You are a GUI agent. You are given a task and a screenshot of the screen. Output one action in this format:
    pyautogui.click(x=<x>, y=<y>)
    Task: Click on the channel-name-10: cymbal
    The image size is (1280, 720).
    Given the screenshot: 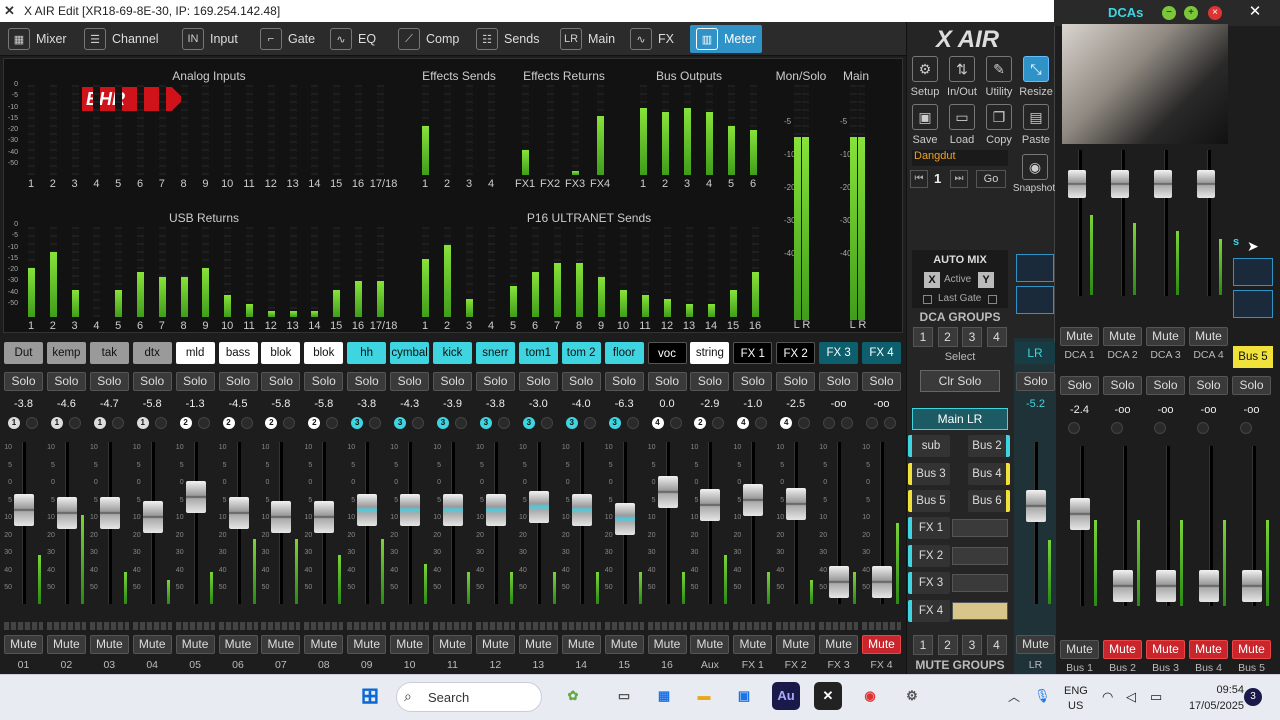 What is the action you would take?
    pyautogui.click(x=410, y=353)
    